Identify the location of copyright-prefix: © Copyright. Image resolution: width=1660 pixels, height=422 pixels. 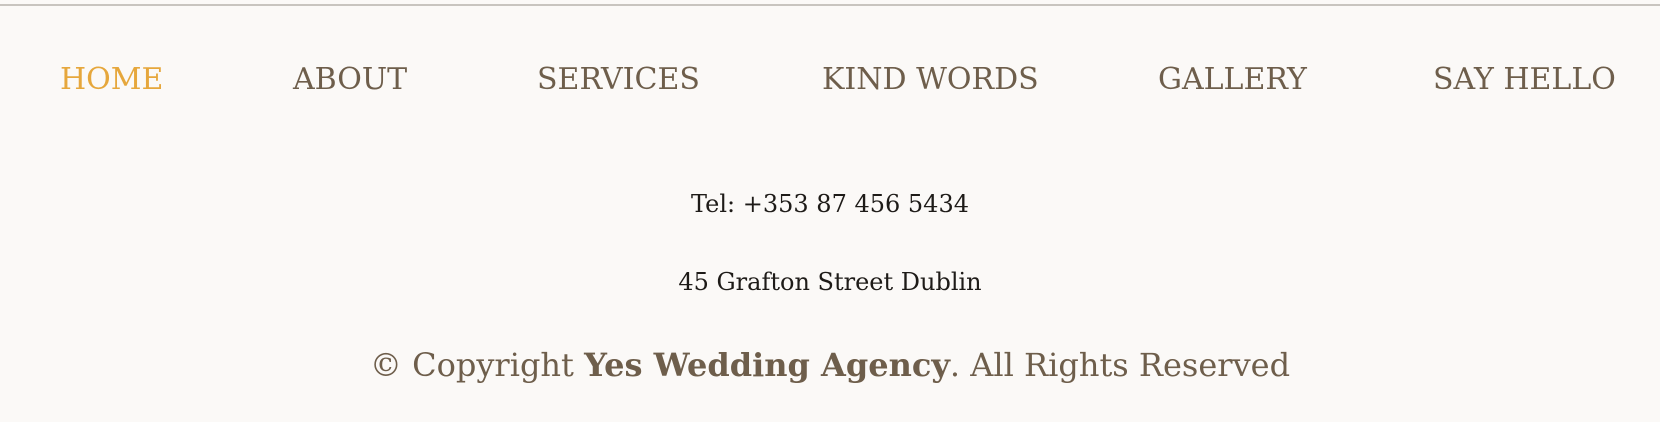
(477, 365).